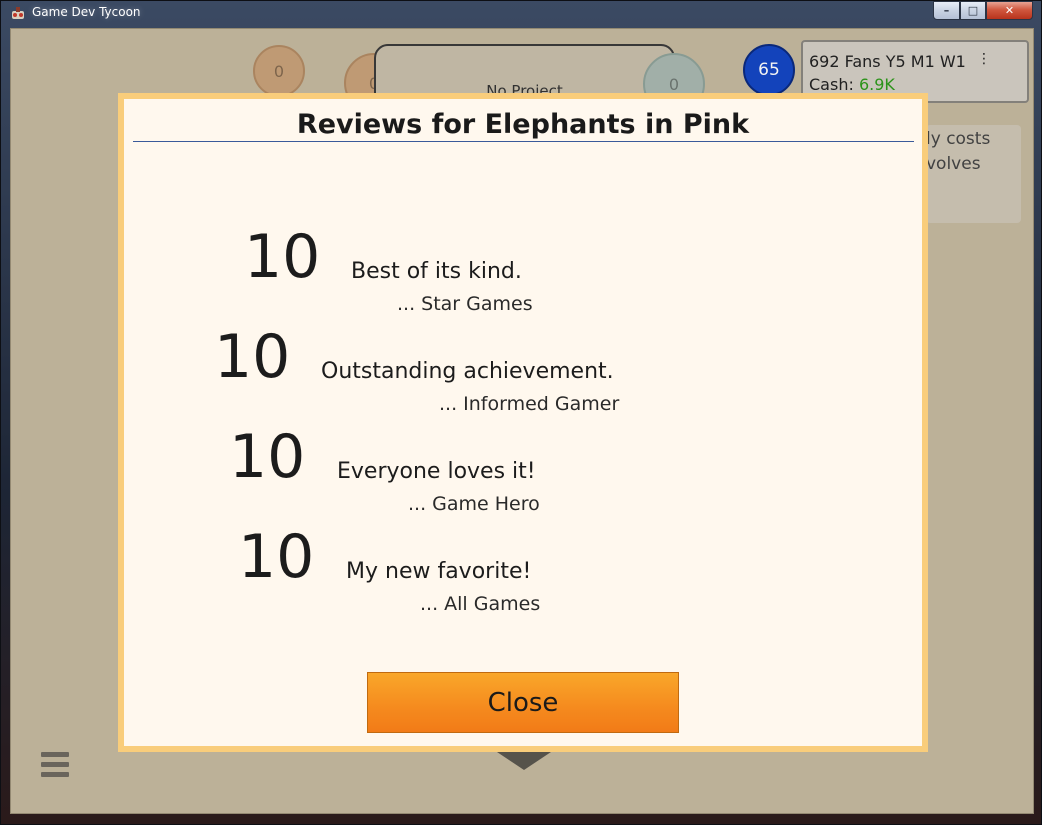 The width and height of the screenshot is (1042, 825). I want to click on minimize-button: –, so click(946, 10).